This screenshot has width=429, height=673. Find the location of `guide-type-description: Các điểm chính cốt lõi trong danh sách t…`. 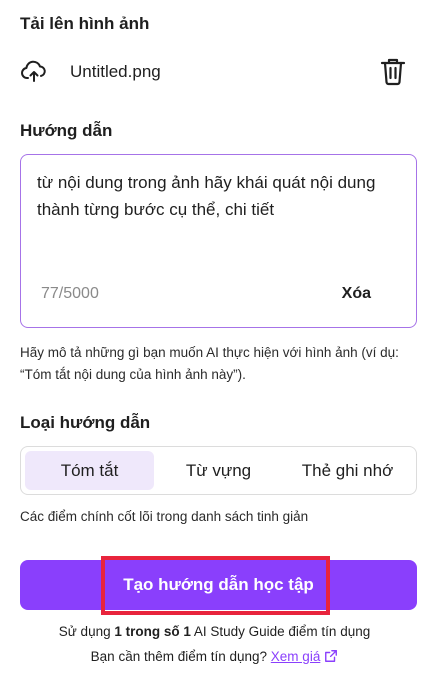

guide-type-description: Các điểm chính cốt lõi trong danh sách t… is located at coordinates (164, 516).